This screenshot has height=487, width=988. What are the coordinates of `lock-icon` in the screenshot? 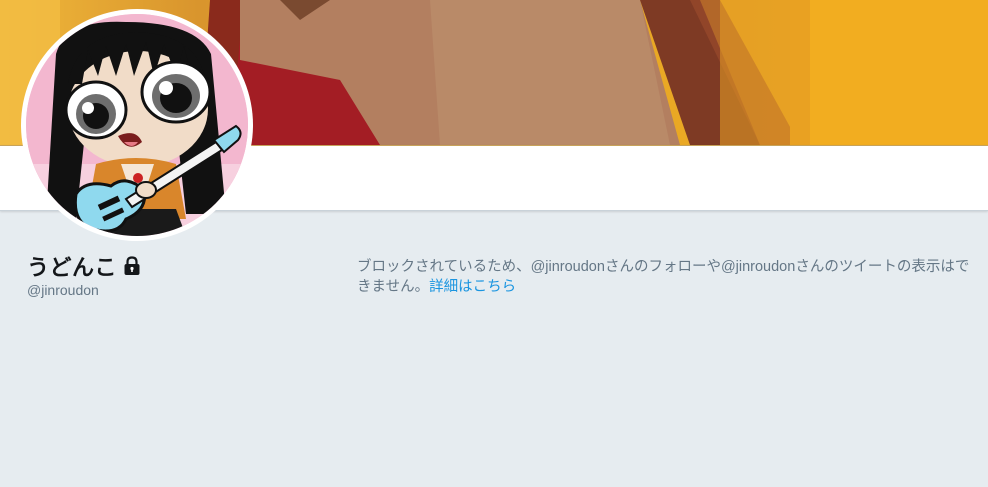 It's located at (132, 266).